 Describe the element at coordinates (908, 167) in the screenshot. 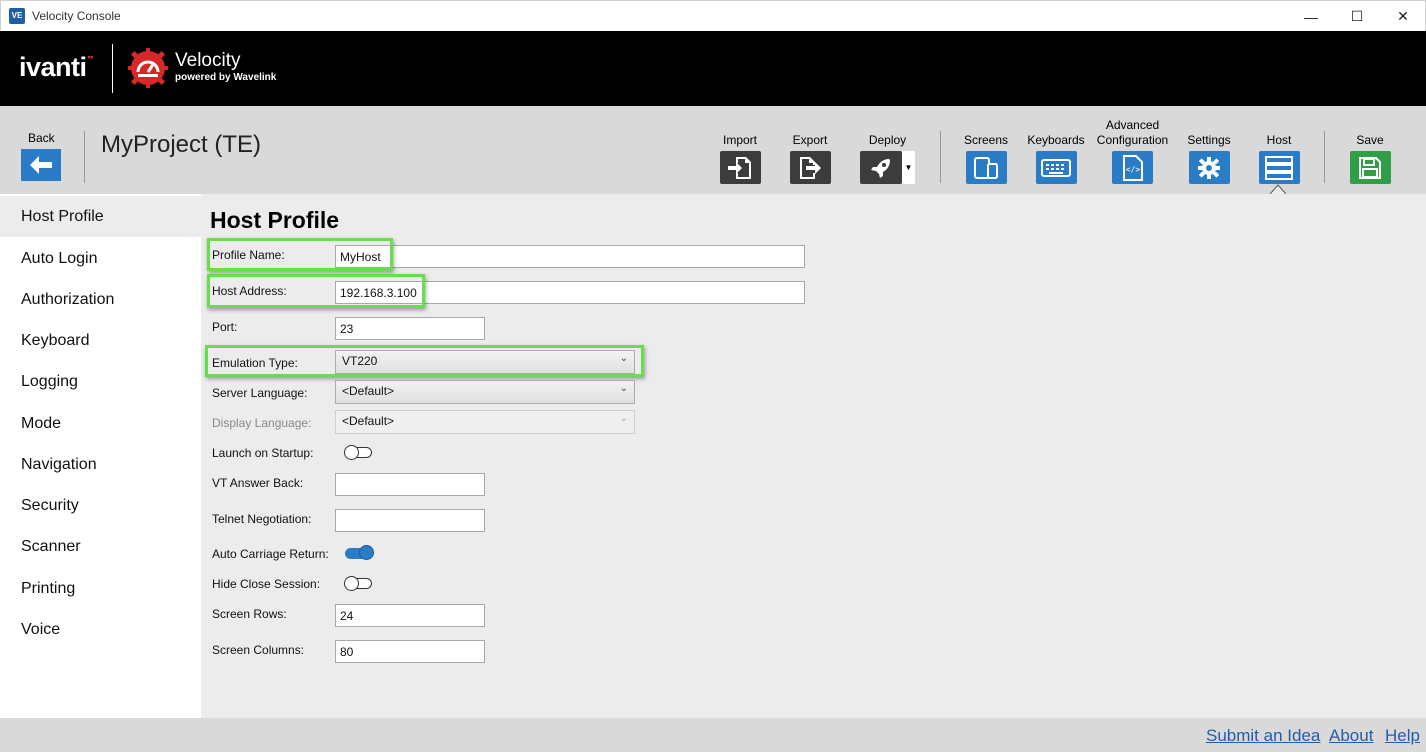

I see `deploy-dropdown-arrow: ▼` at that location.